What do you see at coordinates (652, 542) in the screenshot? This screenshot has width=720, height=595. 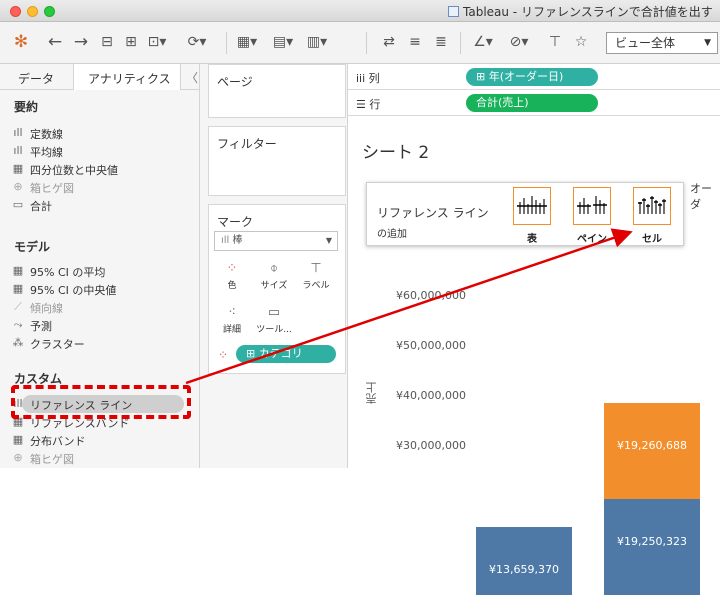 I see `bar-value-label: ¥19,250,323` at bounding box center [652, 542].